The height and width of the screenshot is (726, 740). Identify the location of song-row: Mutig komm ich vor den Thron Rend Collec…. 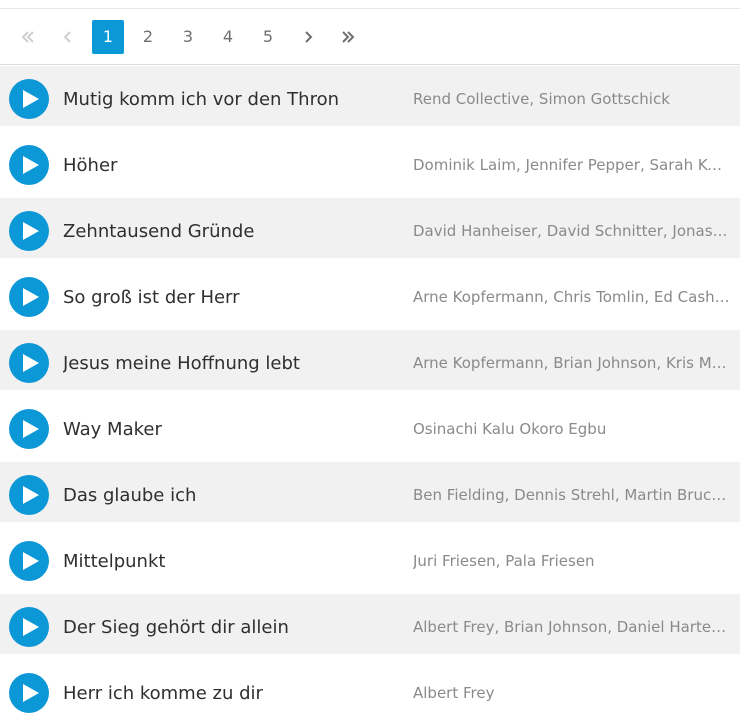
(370, 99).